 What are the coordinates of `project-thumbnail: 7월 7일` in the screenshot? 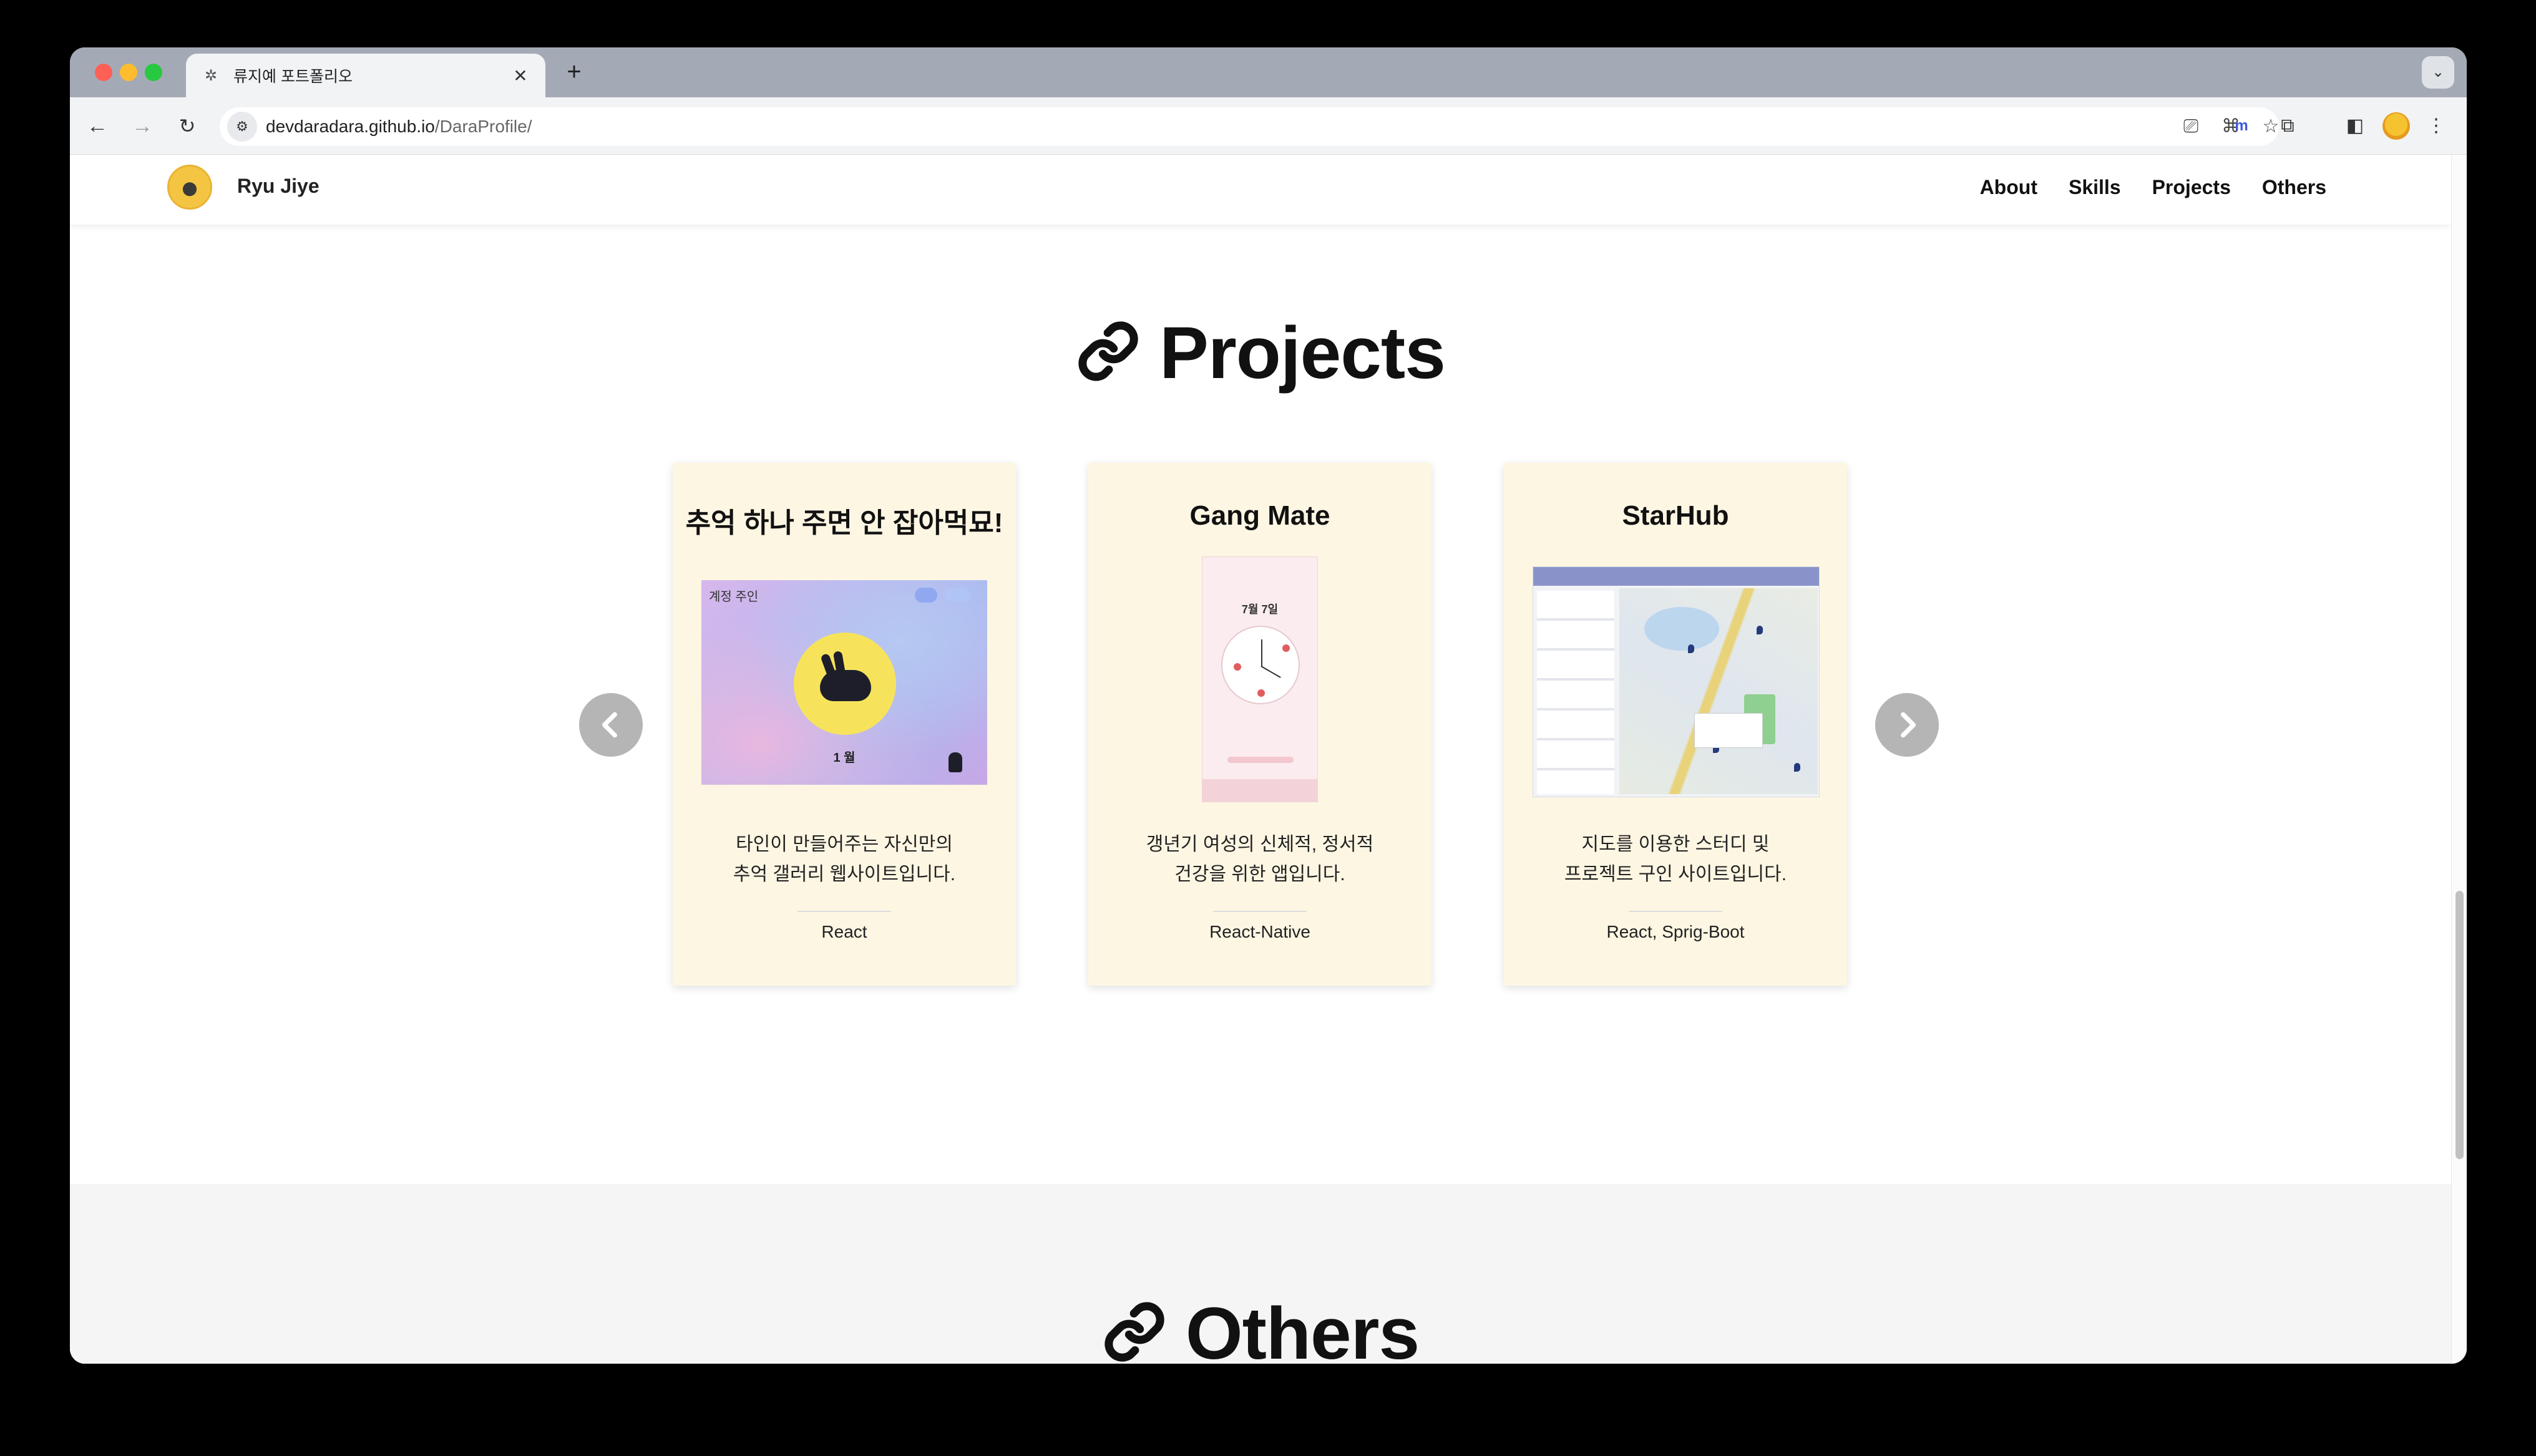 It's located at (1260, 679).